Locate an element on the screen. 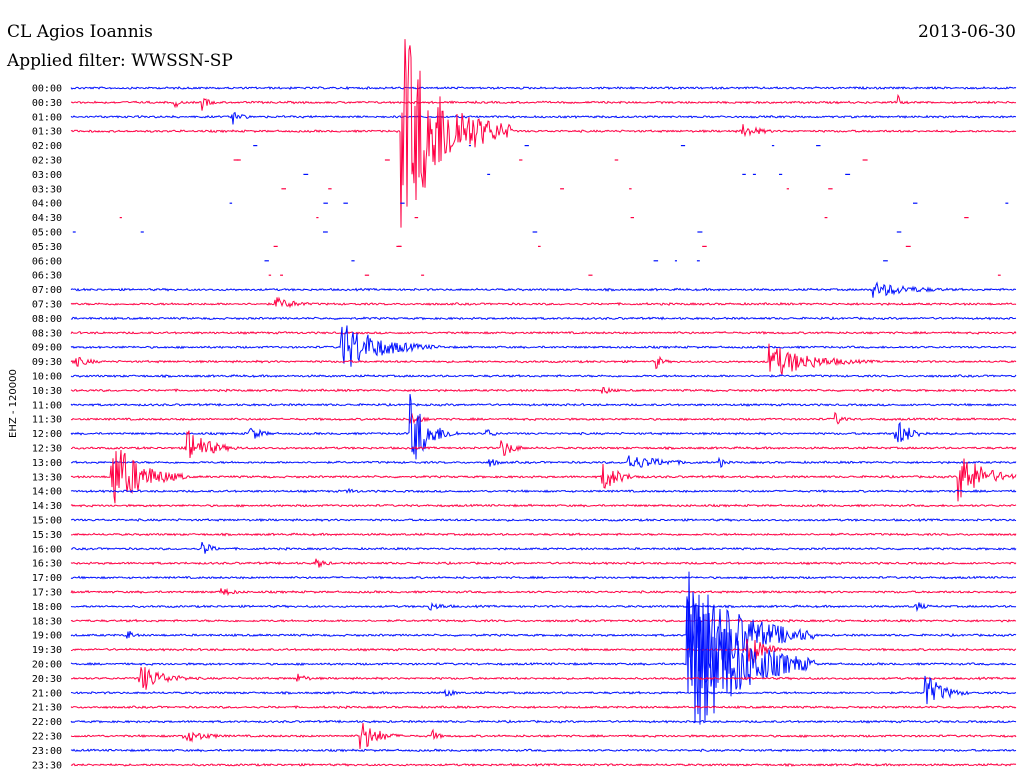 Image resolution: width=1024 pixels, height=780 pixels. time-label: 15:30 is located at coordinates (47, 535).